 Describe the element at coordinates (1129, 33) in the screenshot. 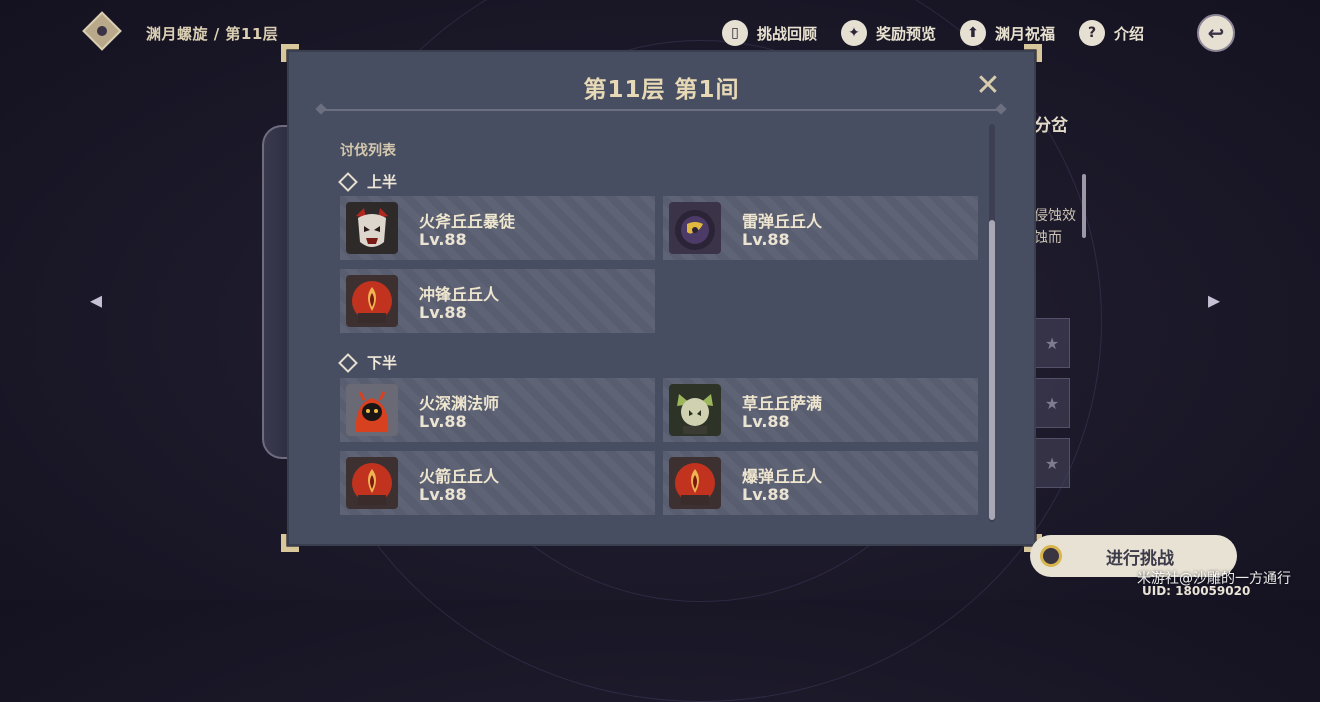

I see `introduction-label: 介绍` at that location.